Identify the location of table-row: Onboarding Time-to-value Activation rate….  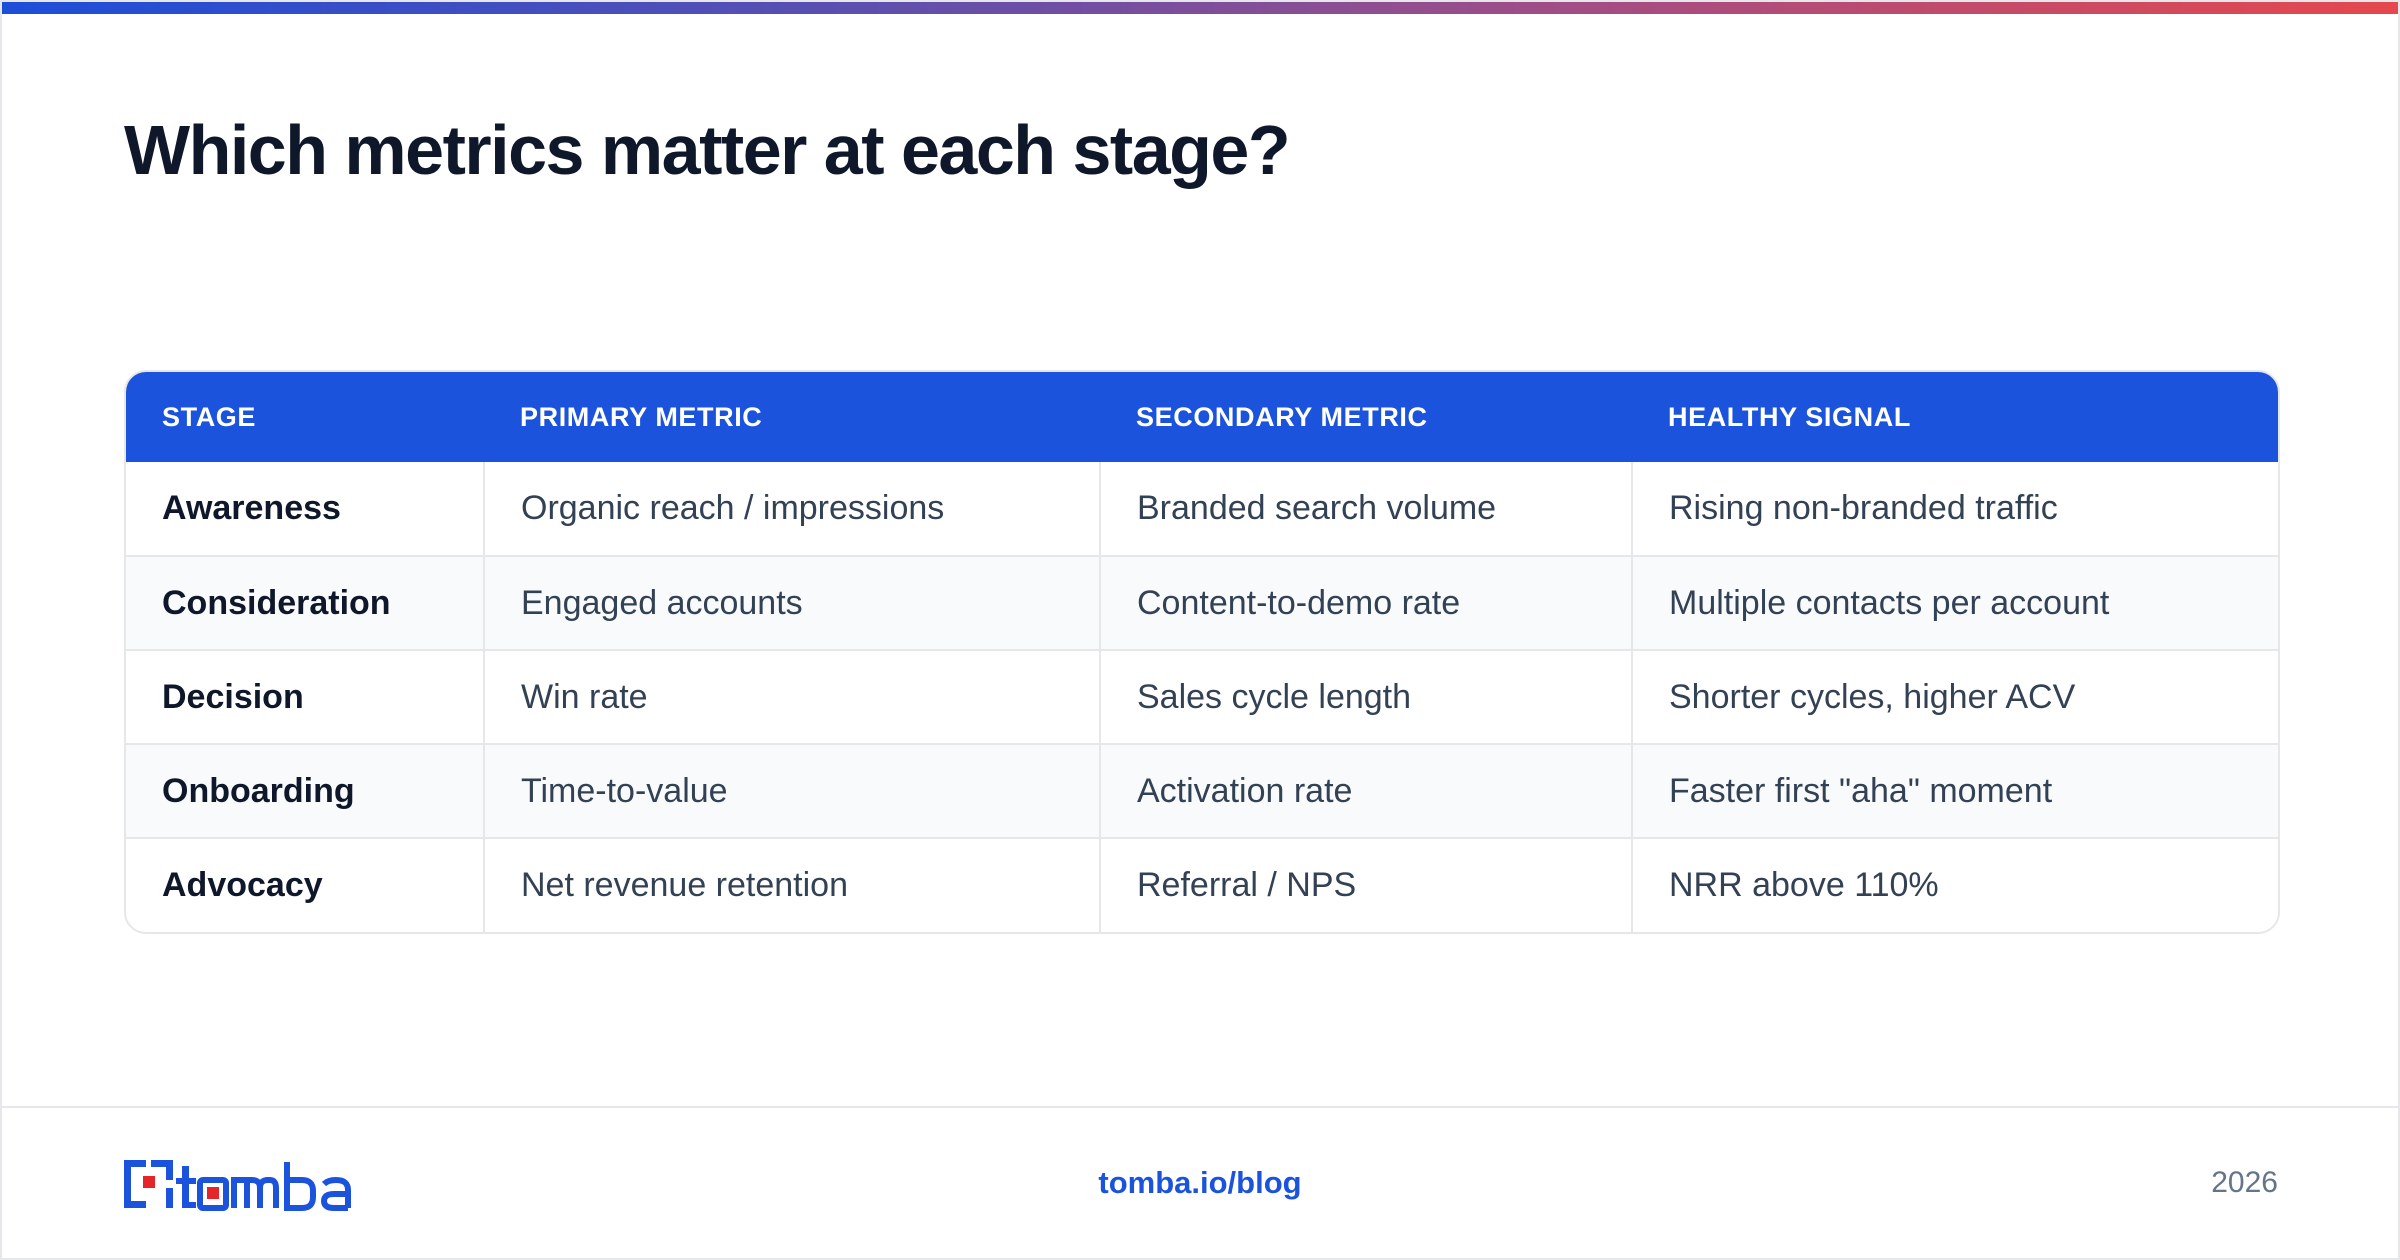
(1202, 790).